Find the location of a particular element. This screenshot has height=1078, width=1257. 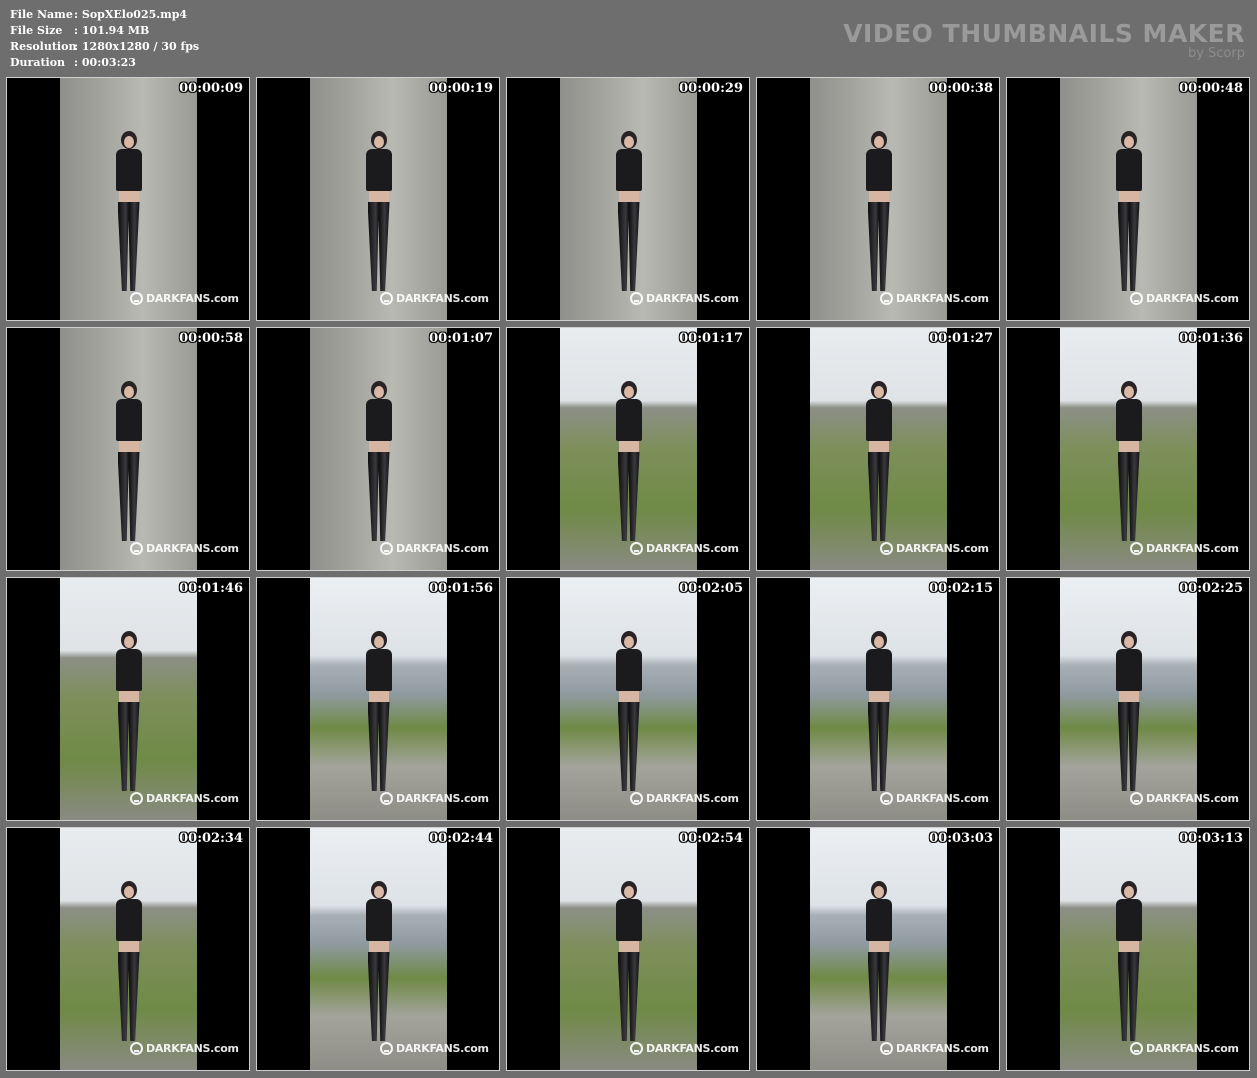

thumbnail: 00:02:54 DARKFANS.com is located at coordinates (628, 949).